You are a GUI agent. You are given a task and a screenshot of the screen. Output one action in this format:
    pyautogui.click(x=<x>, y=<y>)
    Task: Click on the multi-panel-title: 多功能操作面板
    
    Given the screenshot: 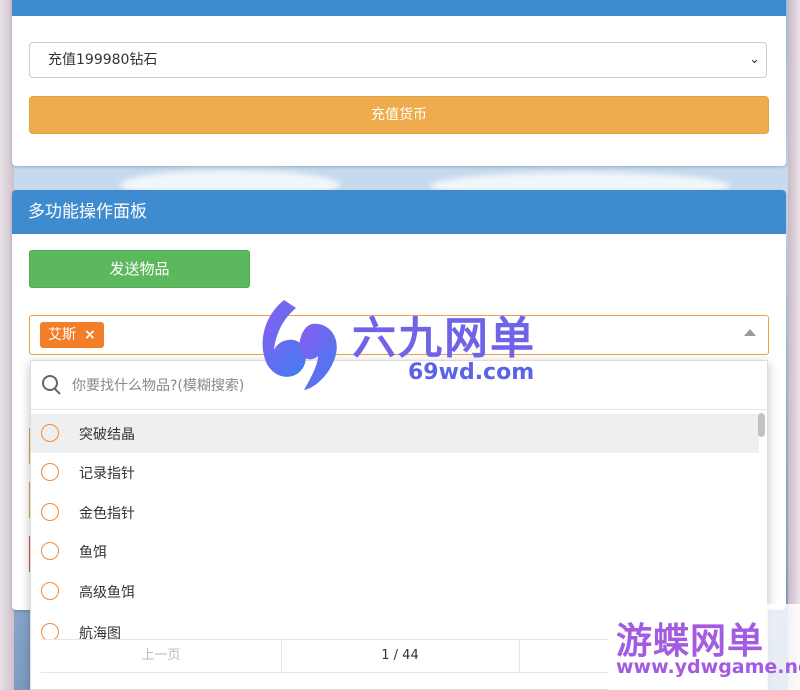 What is the action you would take?
    pyautogui.click(x=399, y=212)
    